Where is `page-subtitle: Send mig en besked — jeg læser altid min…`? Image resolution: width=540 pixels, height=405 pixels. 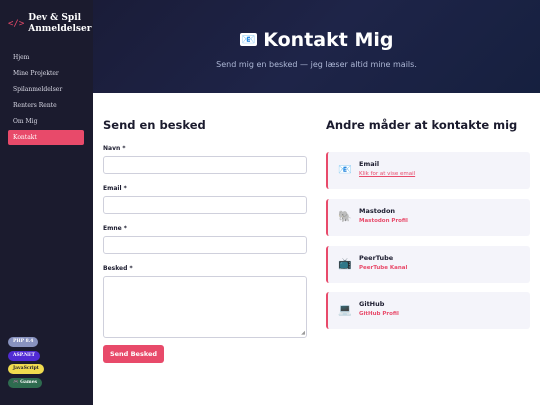
page-subtitle: Send mig en besked — jeg læser altid min… is located at coordinates (316, 64).